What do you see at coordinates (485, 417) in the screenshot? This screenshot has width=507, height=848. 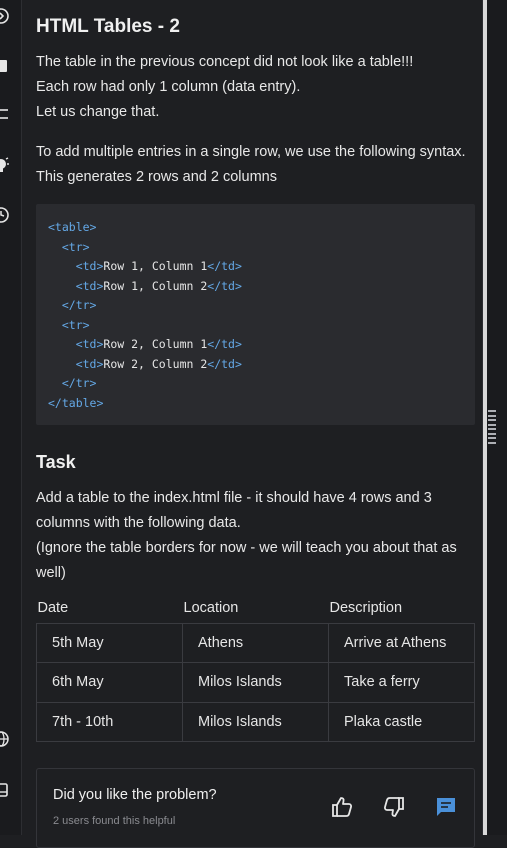 I see `scrollbar` at bounding box center [485, 417].